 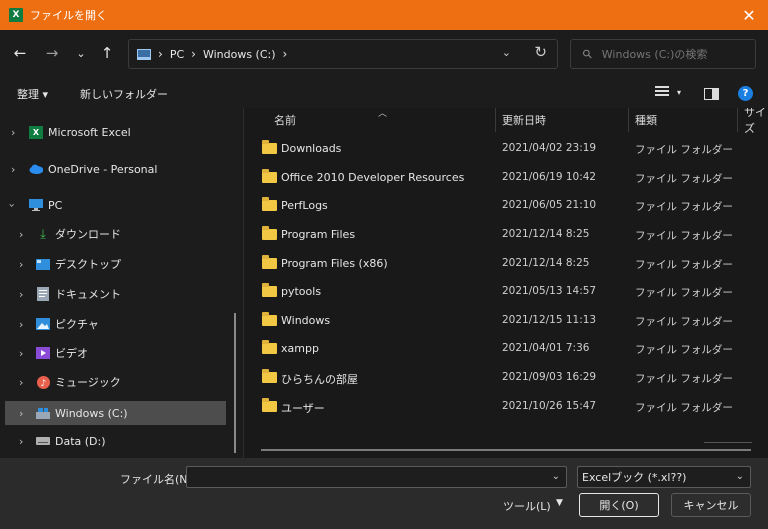 What do you see at coordinates (52, 53) in the screenshot?
I see `forward-arrow-icon: →` at bounding box center [52, 53].